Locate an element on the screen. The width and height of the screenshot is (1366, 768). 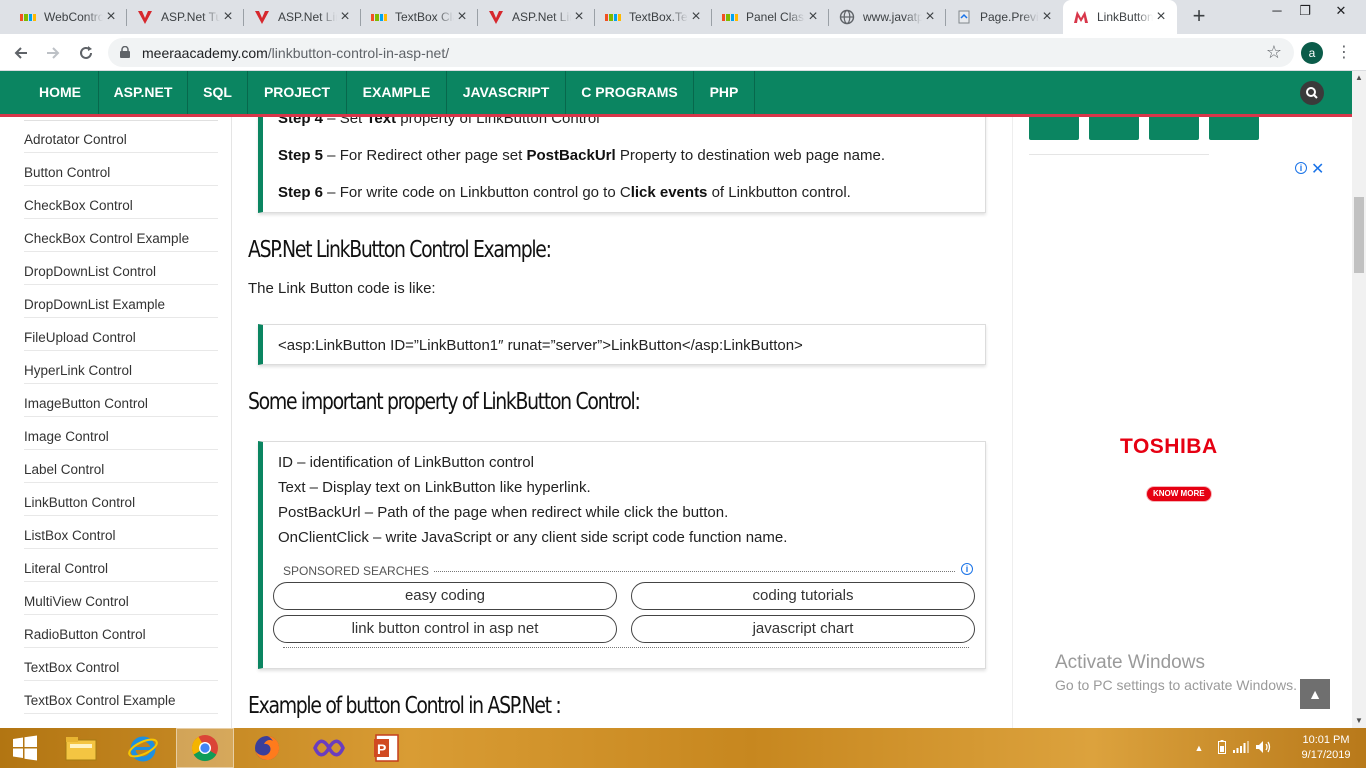
minimize-button: ─ is located at coordinates (1277, 12).